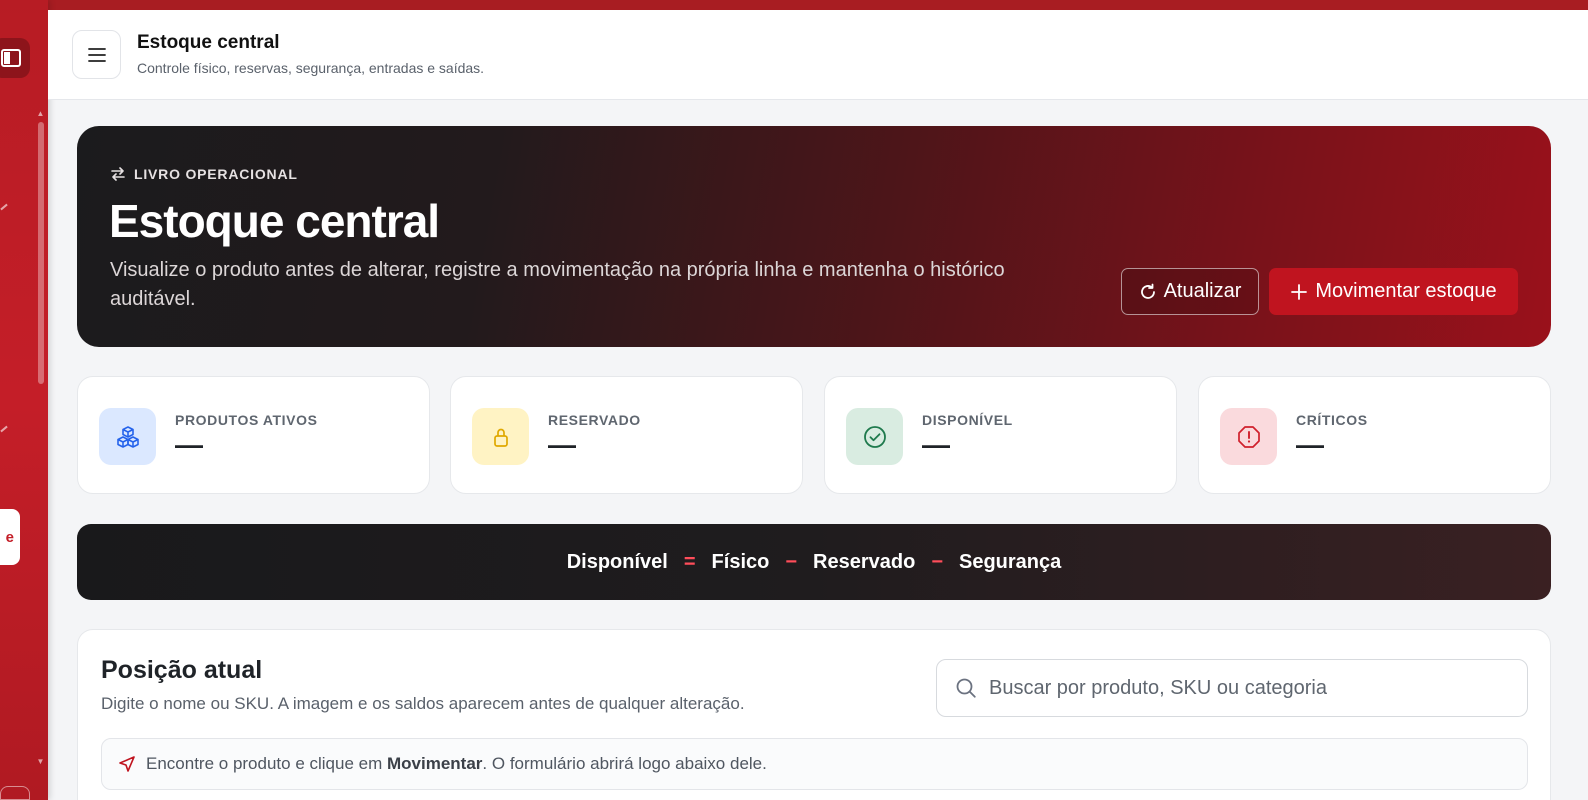 The height and width of the screenshot is (800, 1588). Describe the element at coordinates (1147, 291) in the screenshot. I see `refresh-icon` at that location.